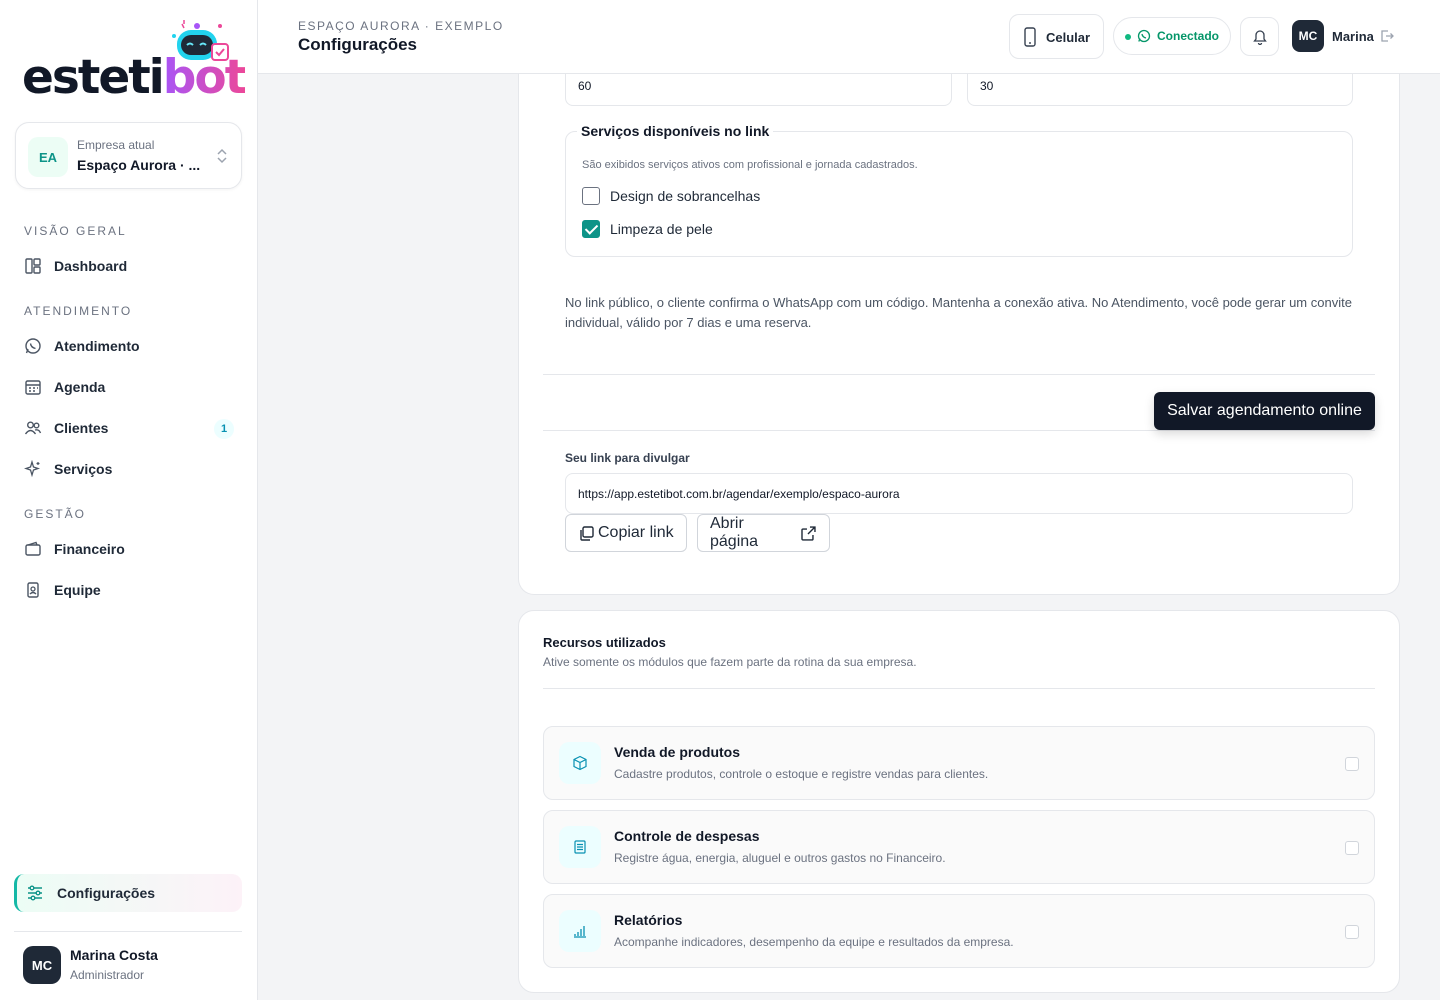  Describe the element at coordinates (78, 311) in the screenshot. I see `section-service: ATENDIMENTO` at that location.